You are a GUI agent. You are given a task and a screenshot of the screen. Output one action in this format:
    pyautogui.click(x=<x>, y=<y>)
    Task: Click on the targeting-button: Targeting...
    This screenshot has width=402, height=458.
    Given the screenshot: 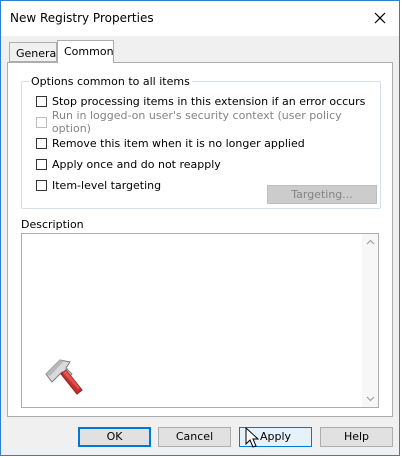 What is the action you would take?
    pyautogui.click(x=322, y=194)
    